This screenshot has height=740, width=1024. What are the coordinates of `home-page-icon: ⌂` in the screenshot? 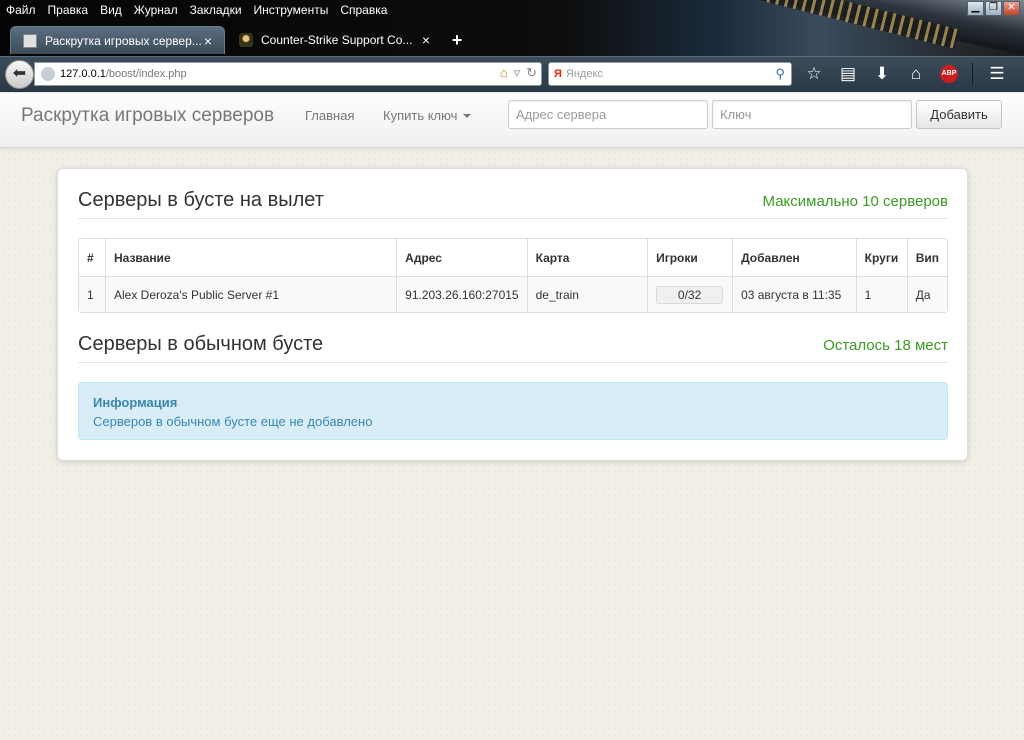 It's located at (504, 73).